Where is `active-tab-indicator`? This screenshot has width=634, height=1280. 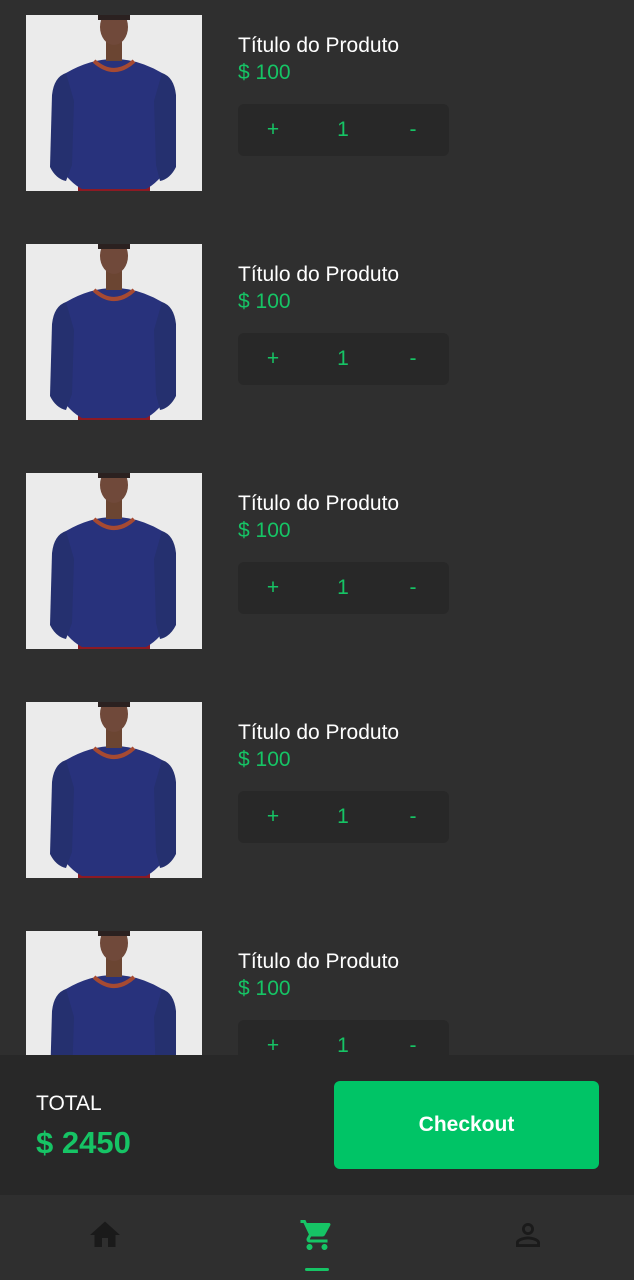 active-tab-indicator is located at coordinates (317, 1269).